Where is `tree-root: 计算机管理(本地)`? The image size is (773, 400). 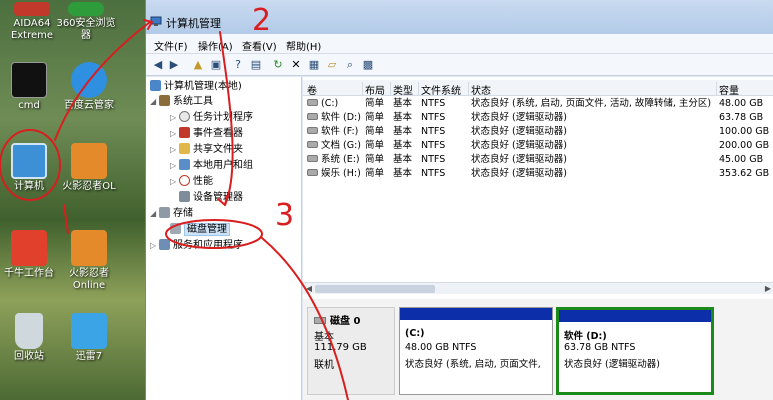 tree-root: 计算机管理(本地) is located at coordinates (196, 87).